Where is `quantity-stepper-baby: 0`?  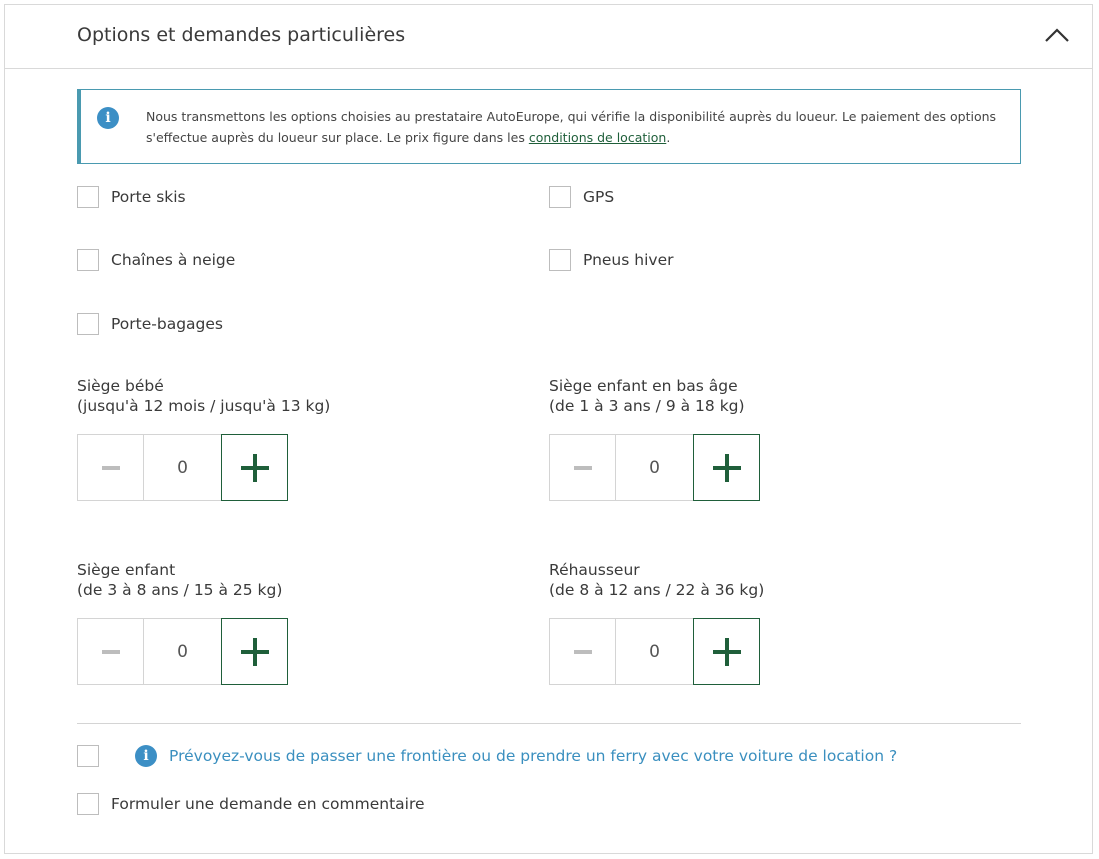 quantity-stepper-baby: 0 is located at coordinates (182, 467).